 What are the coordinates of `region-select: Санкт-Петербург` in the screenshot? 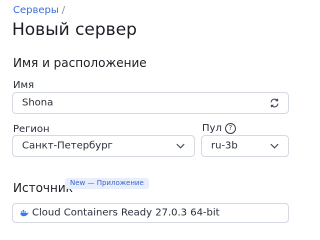 It's located at (103, 146).